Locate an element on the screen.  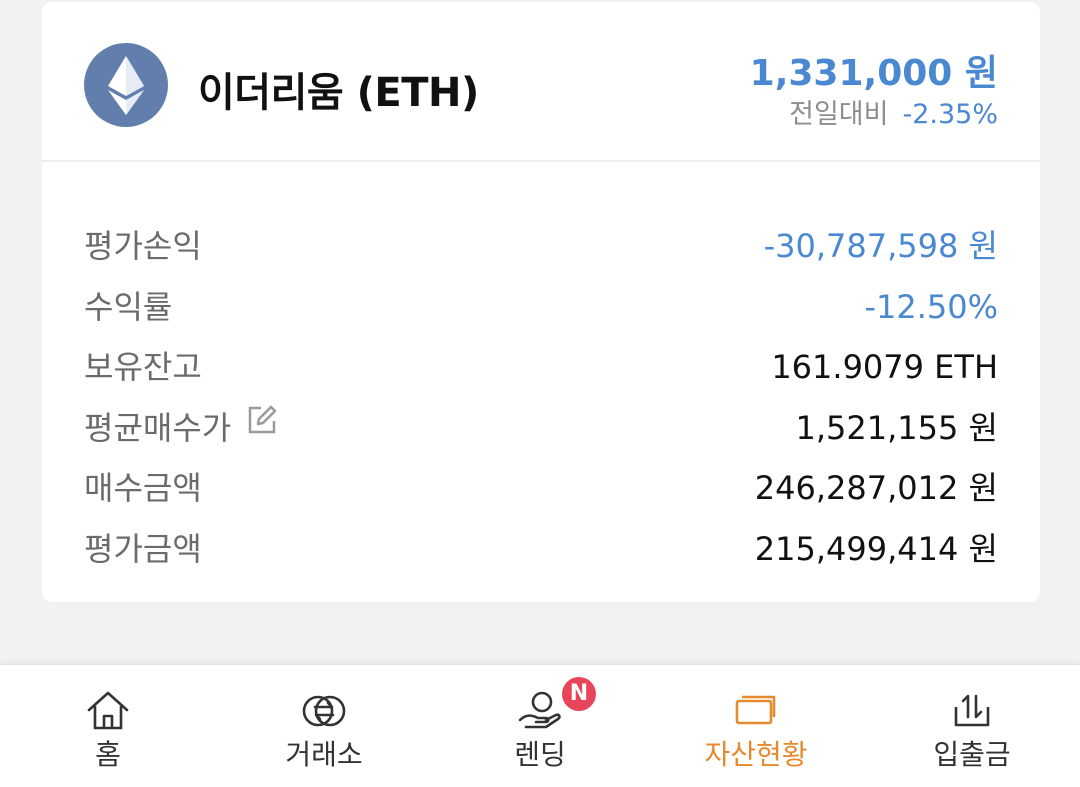
eval-amount-value: 215,499,414 원 is located at coordinates (876, 548).